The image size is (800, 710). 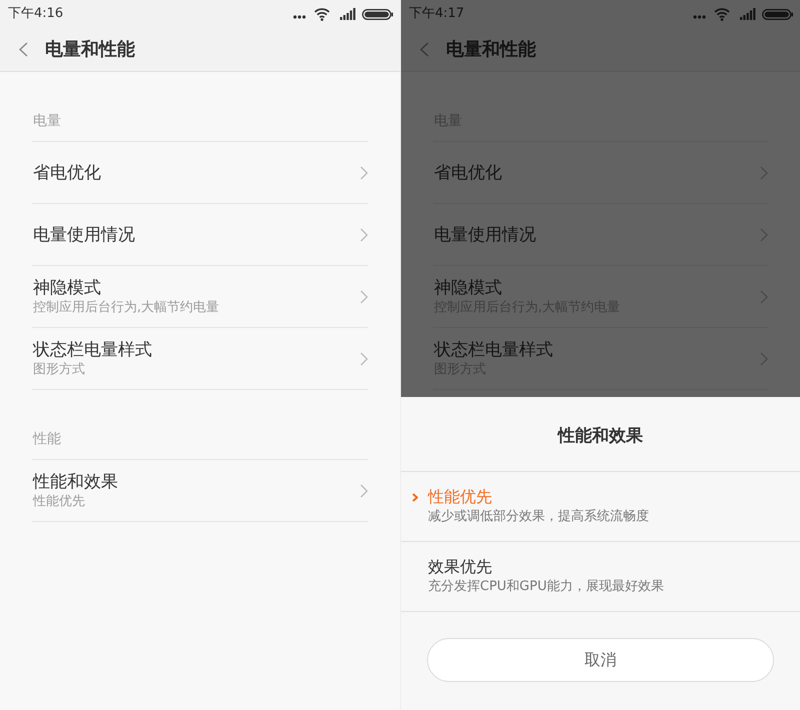 I want to click on setting-subtitle: 性能优先, so click(x=59, y=501).